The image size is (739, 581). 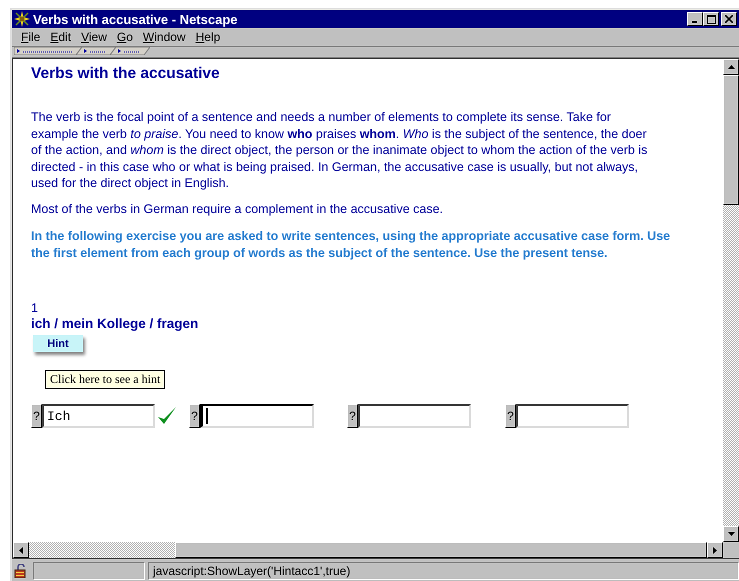 I want to click on maximize-button, so click(x=711, y=19).